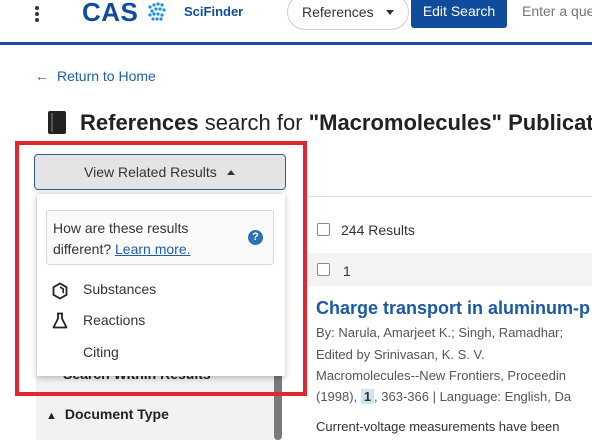 Image resolution: width=592 pixels, height=440 pixels. I want to click on page-title-query: "Macromolecules" Publicat, so click(450, 122).